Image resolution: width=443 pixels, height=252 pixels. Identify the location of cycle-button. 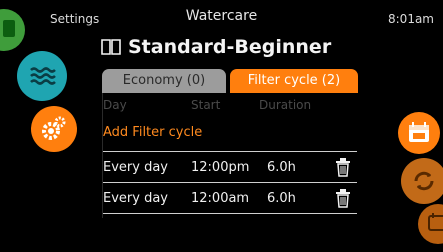
(422, 181).